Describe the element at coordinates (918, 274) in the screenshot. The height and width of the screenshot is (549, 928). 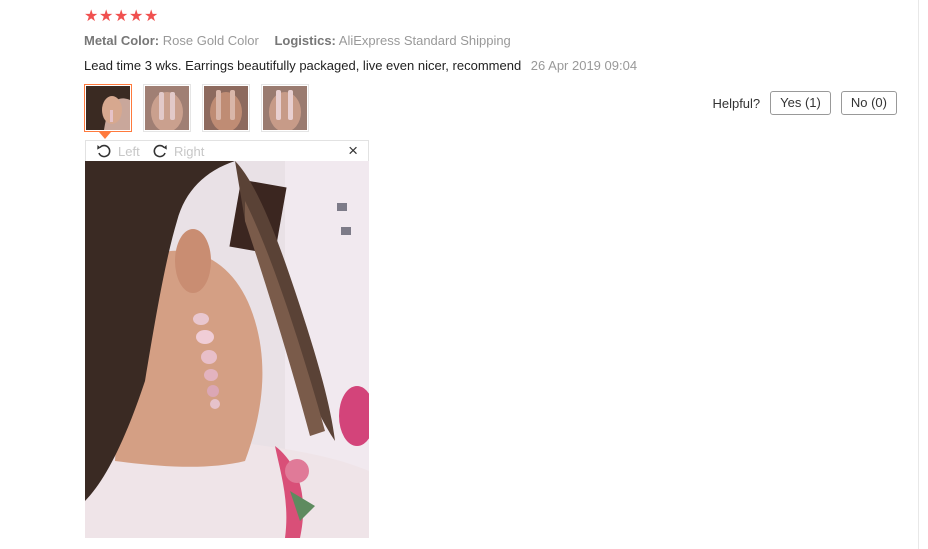
I see `page-right-divider` at that location.